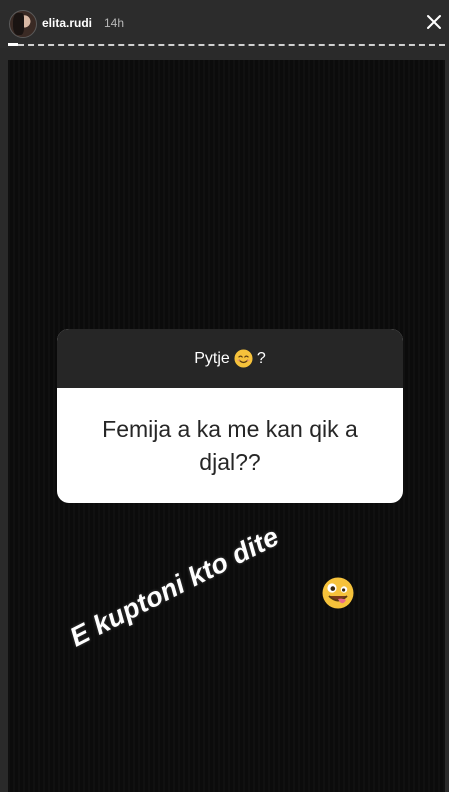  Describe the element at coordinates (212, 358) in the screenshot. I see `question-sticker-title: Pytje` at that location.